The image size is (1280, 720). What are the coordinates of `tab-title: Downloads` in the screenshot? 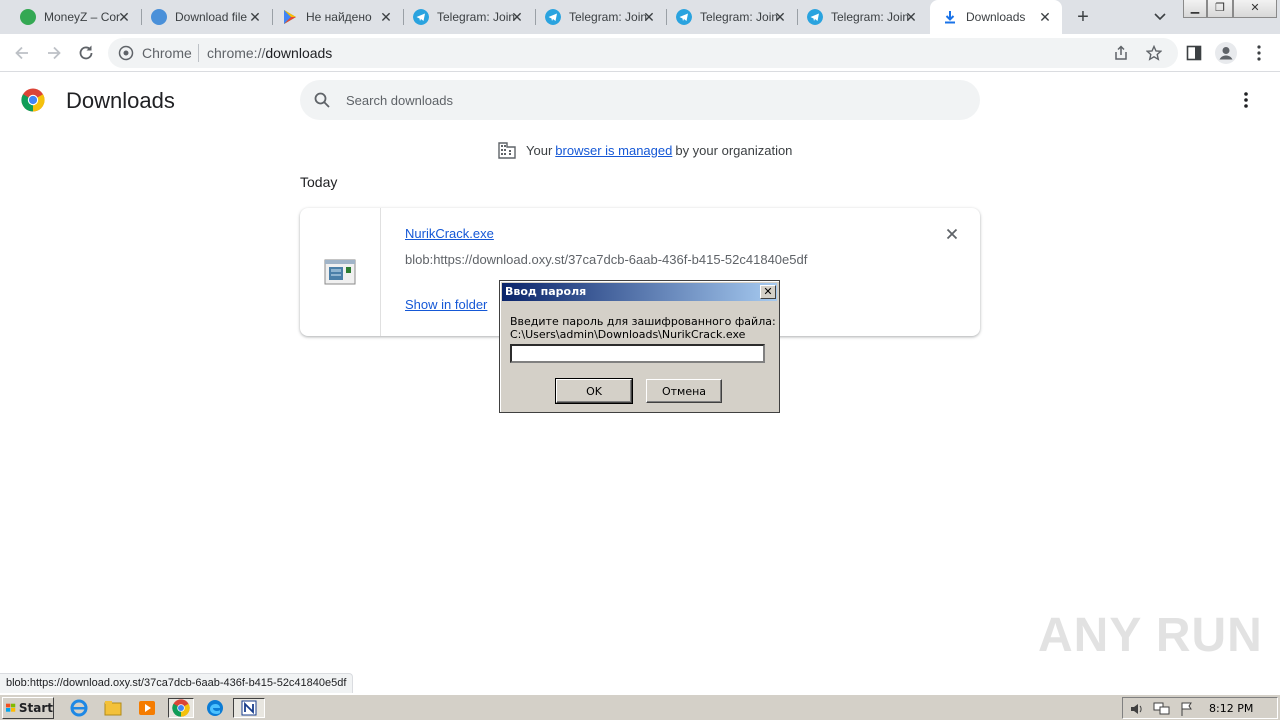 It's located at (996, 17).